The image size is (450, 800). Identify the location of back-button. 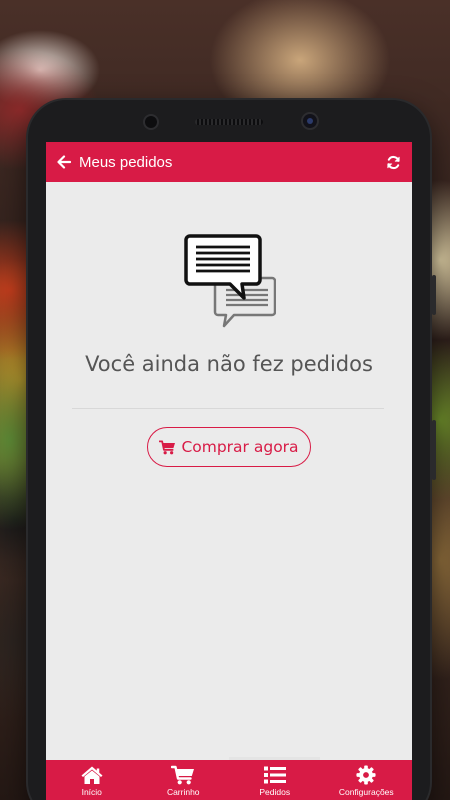
(64, 162).